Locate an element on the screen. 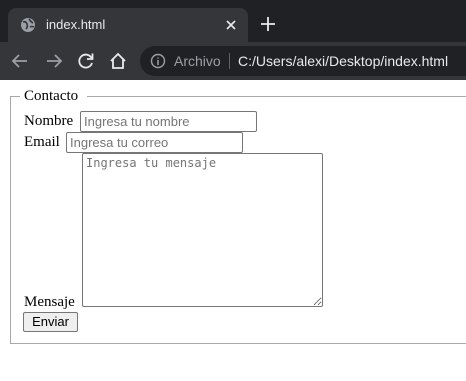  info-icon is located at coordinates (158, 61).